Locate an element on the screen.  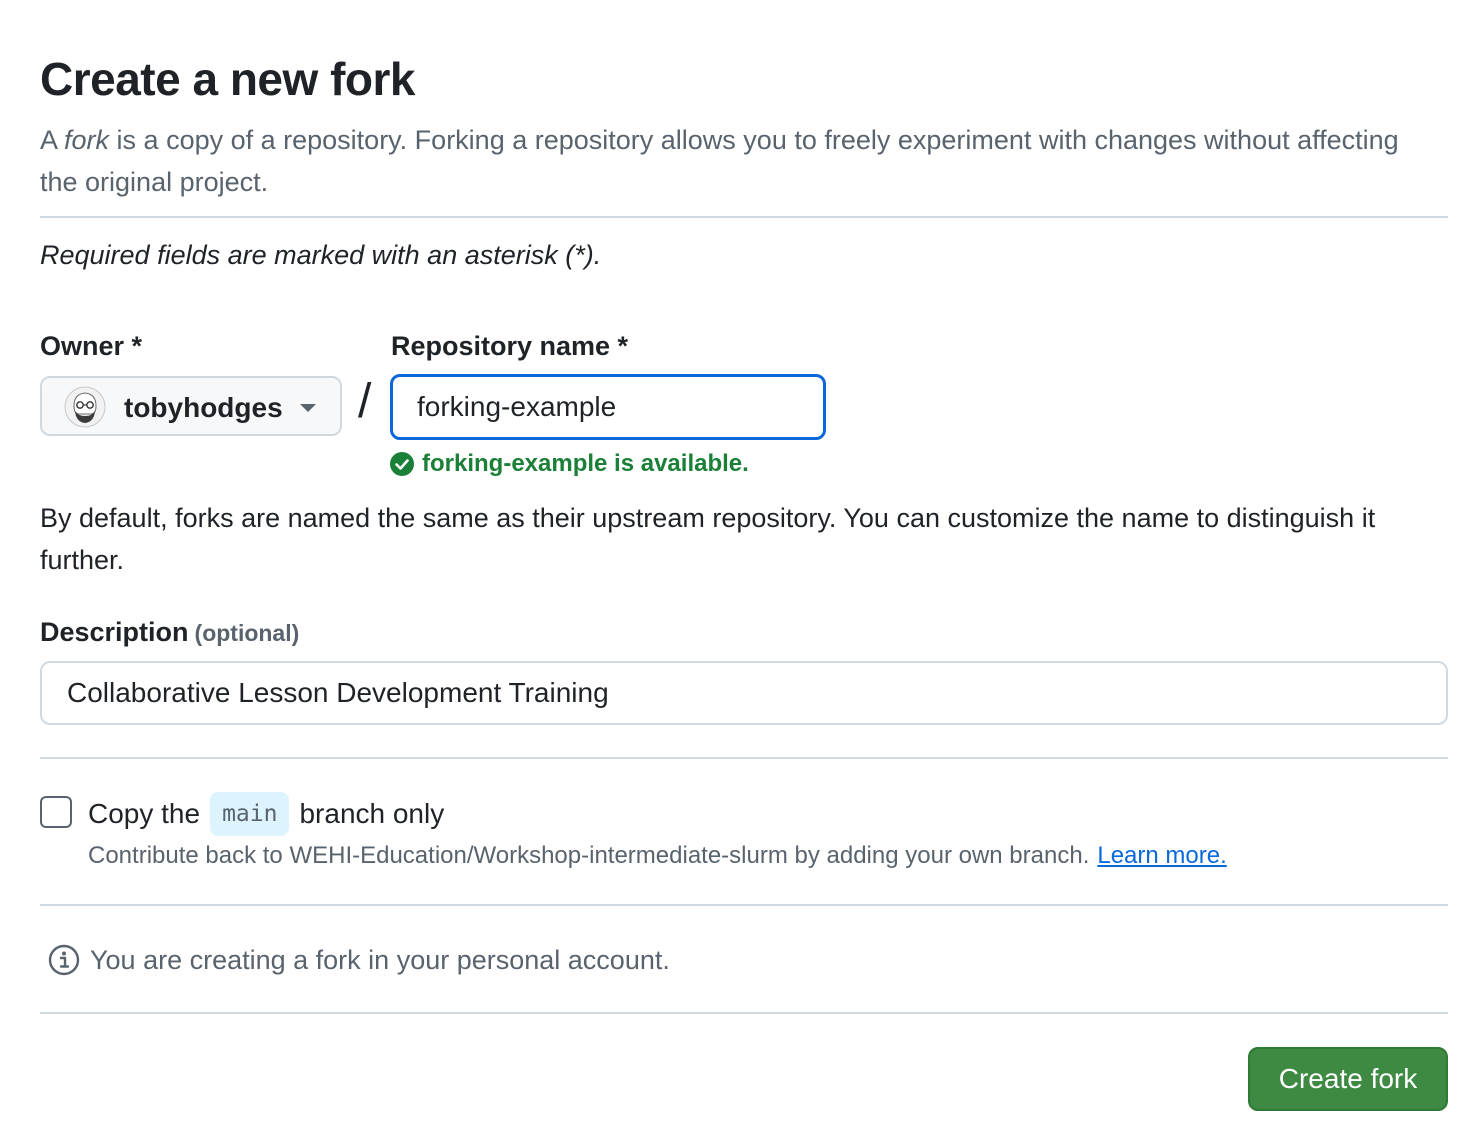
repository-name-label: Repository name * is located at coordinates (510, 346).